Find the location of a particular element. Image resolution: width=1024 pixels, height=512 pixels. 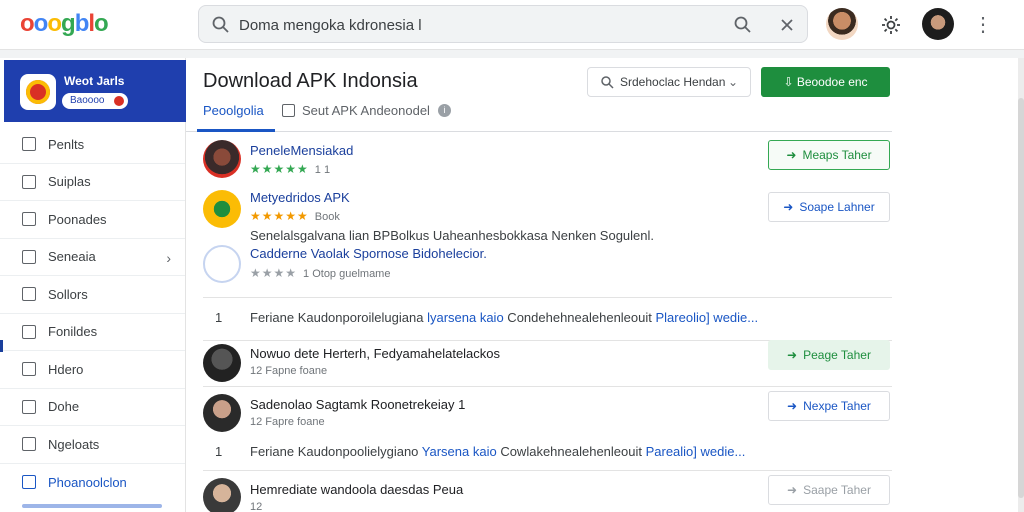

more-menu-icon: ⋮ is located at coordinates (983, 24).